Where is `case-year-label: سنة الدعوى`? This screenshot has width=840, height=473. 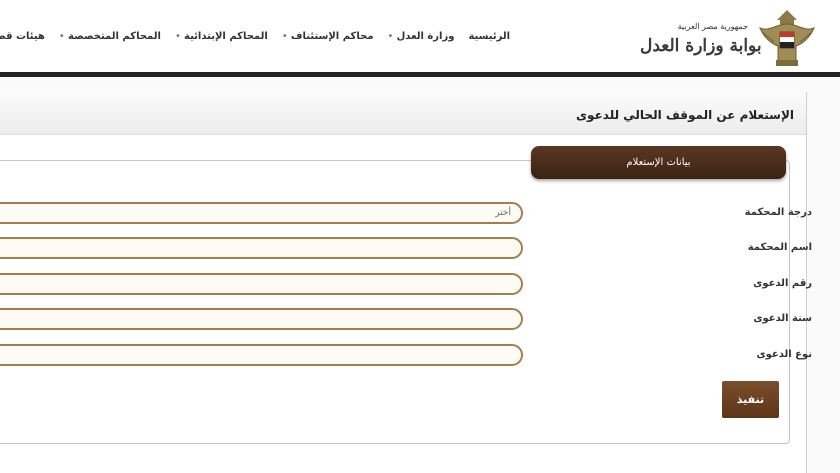 case-year-label: سنة الدعوى is located at coordinates (782, 318).